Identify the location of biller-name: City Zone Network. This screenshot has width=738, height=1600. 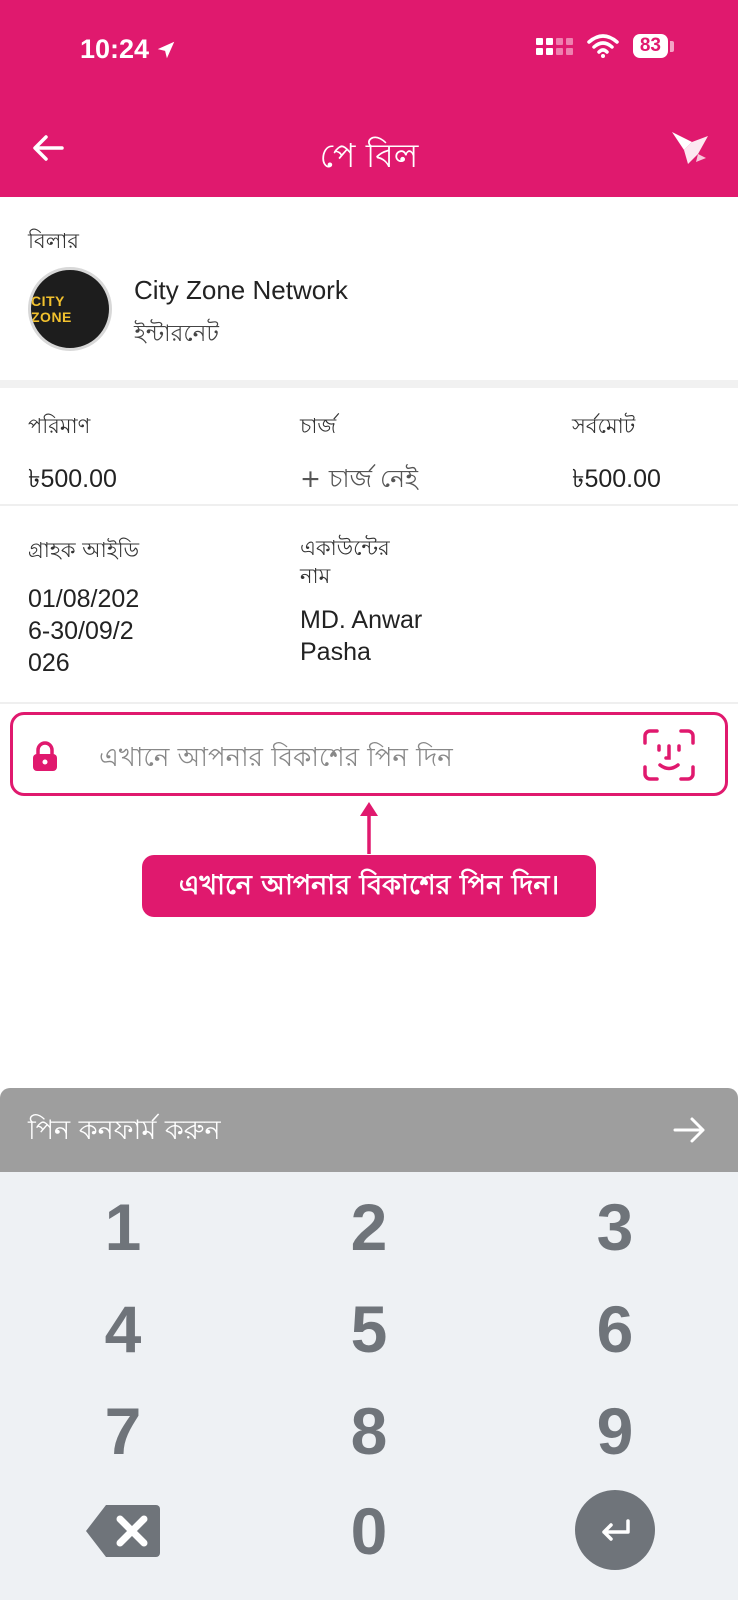
(241, 290).